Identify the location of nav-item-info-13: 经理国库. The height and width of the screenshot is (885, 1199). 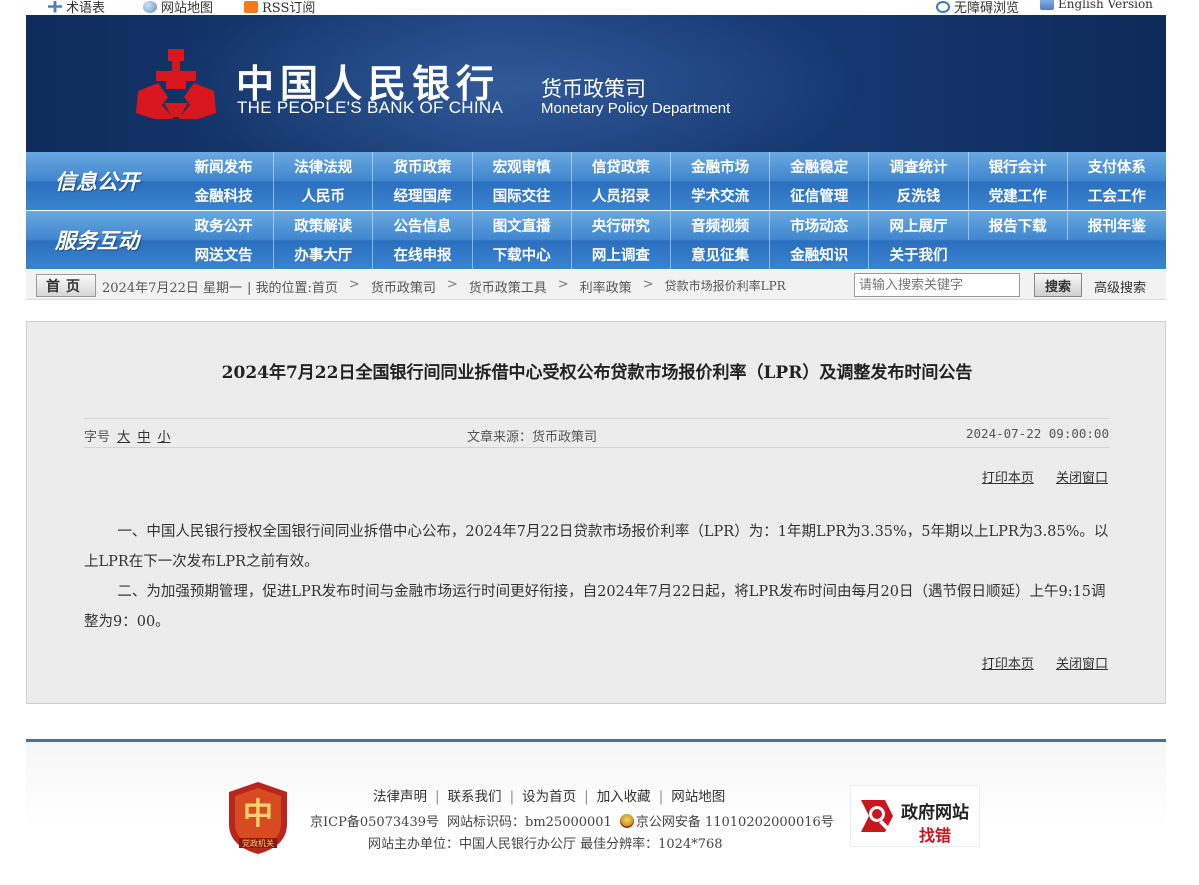
(421, 195).